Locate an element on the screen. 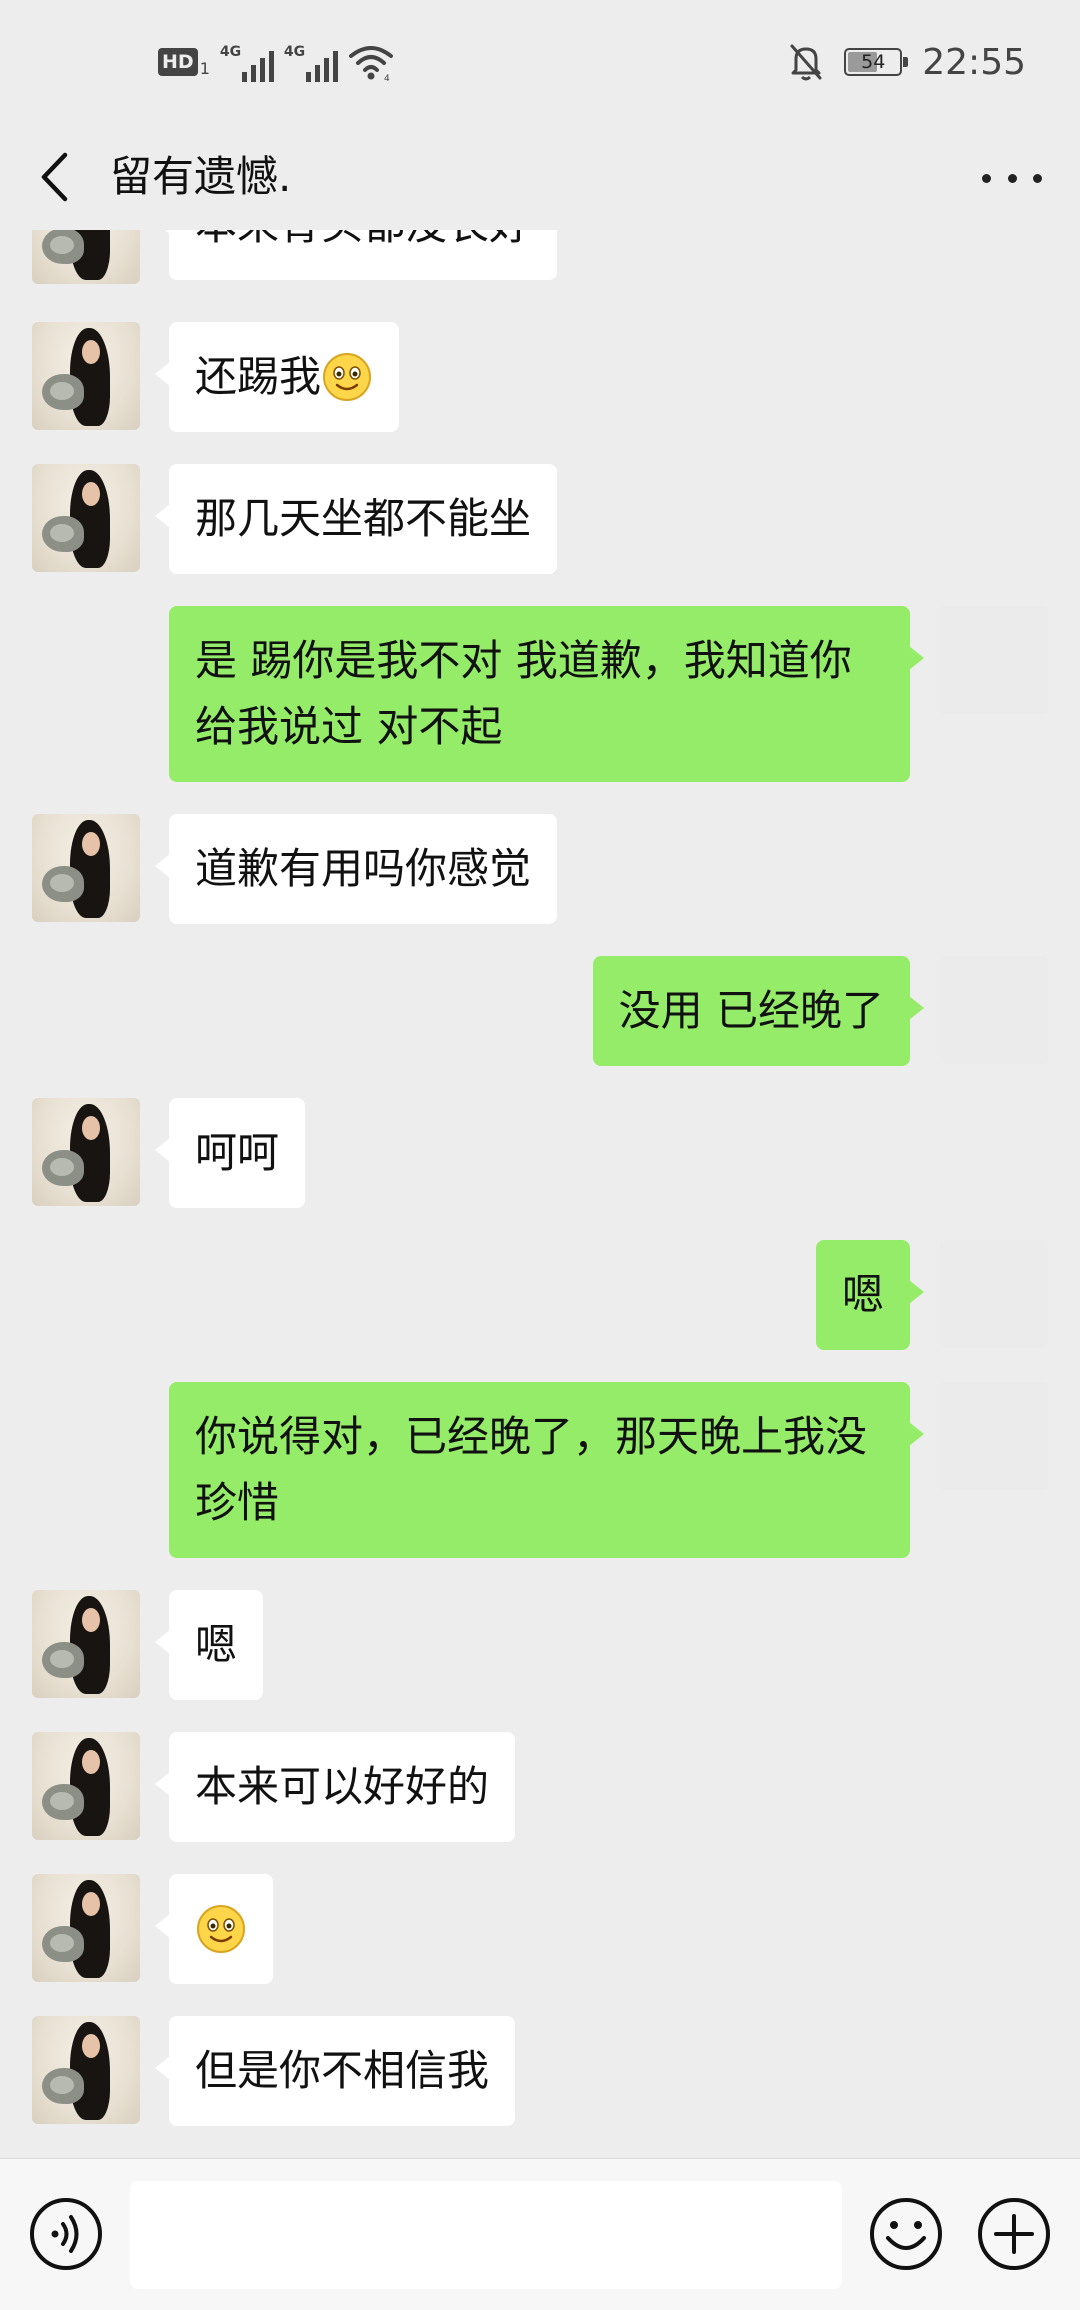  status-right-group: 54 22:55 is located at coordinates (907, 62).